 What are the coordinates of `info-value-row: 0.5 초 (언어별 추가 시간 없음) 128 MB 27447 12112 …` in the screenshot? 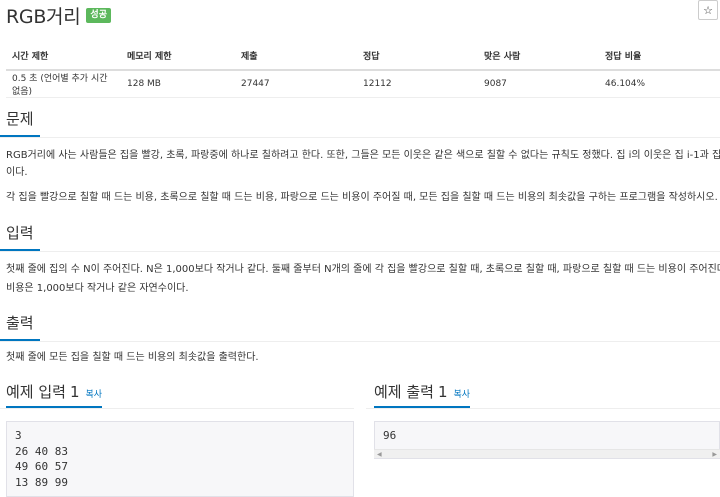 It's located at (363, 84).